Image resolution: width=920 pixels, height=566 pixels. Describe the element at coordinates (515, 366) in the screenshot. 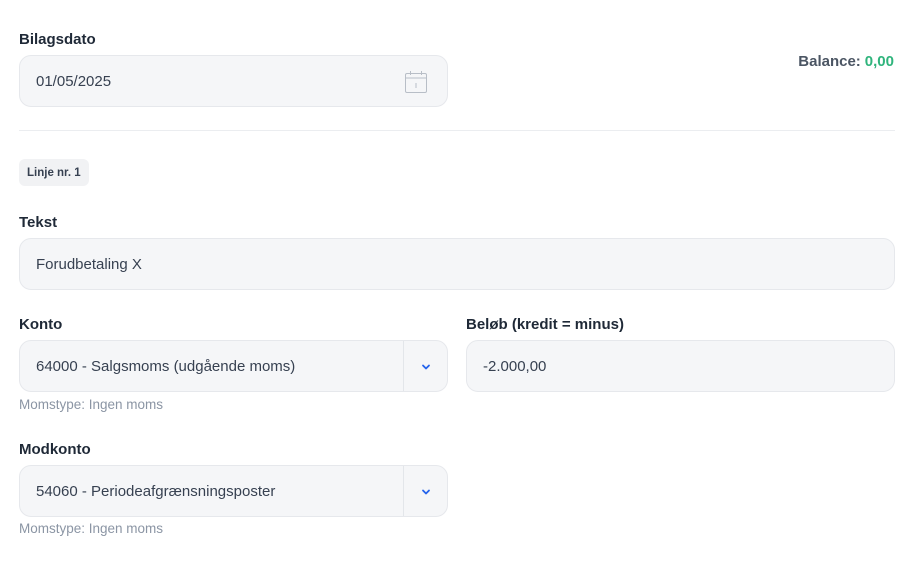

I see `amount-value: -2.000,00` at that location.